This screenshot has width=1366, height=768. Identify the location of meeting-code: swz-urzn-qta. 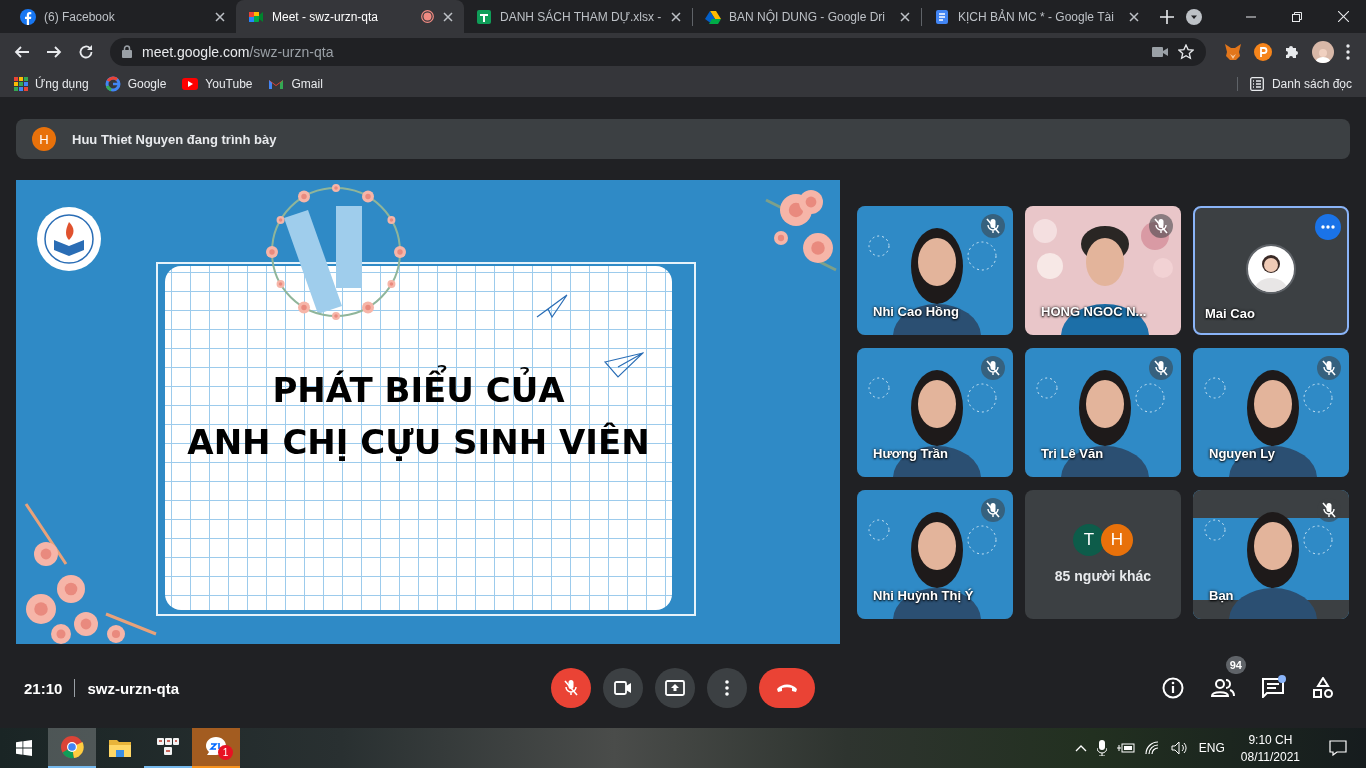
(133, 688).